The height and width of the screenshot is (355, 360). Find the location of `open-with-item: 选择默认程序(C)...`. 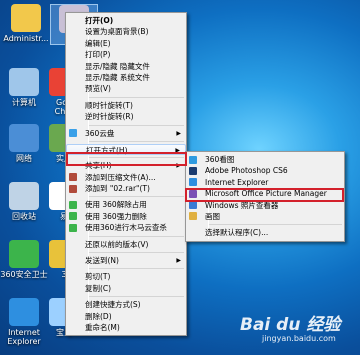

open-with-item: 选择默认程序(C)... is located at coordinates (265, 232).